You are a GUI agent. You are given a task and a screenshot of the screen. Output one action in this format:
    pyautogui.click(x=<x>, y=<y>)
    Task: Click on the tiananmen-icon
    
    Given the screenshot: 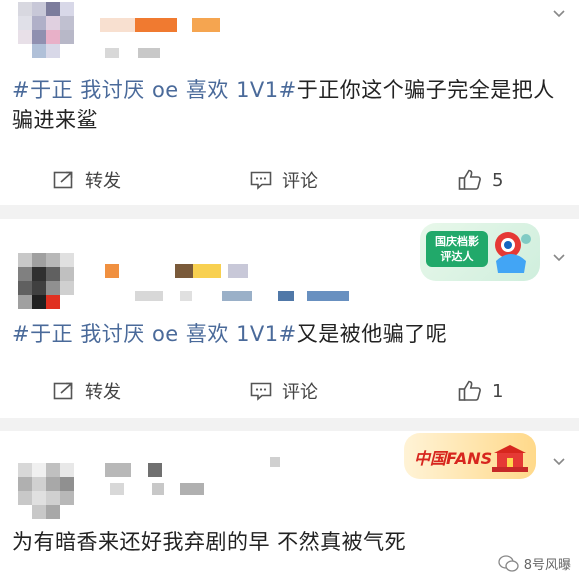 What is the action you would take?
    pyautogui.click(x=510, y=458)
    